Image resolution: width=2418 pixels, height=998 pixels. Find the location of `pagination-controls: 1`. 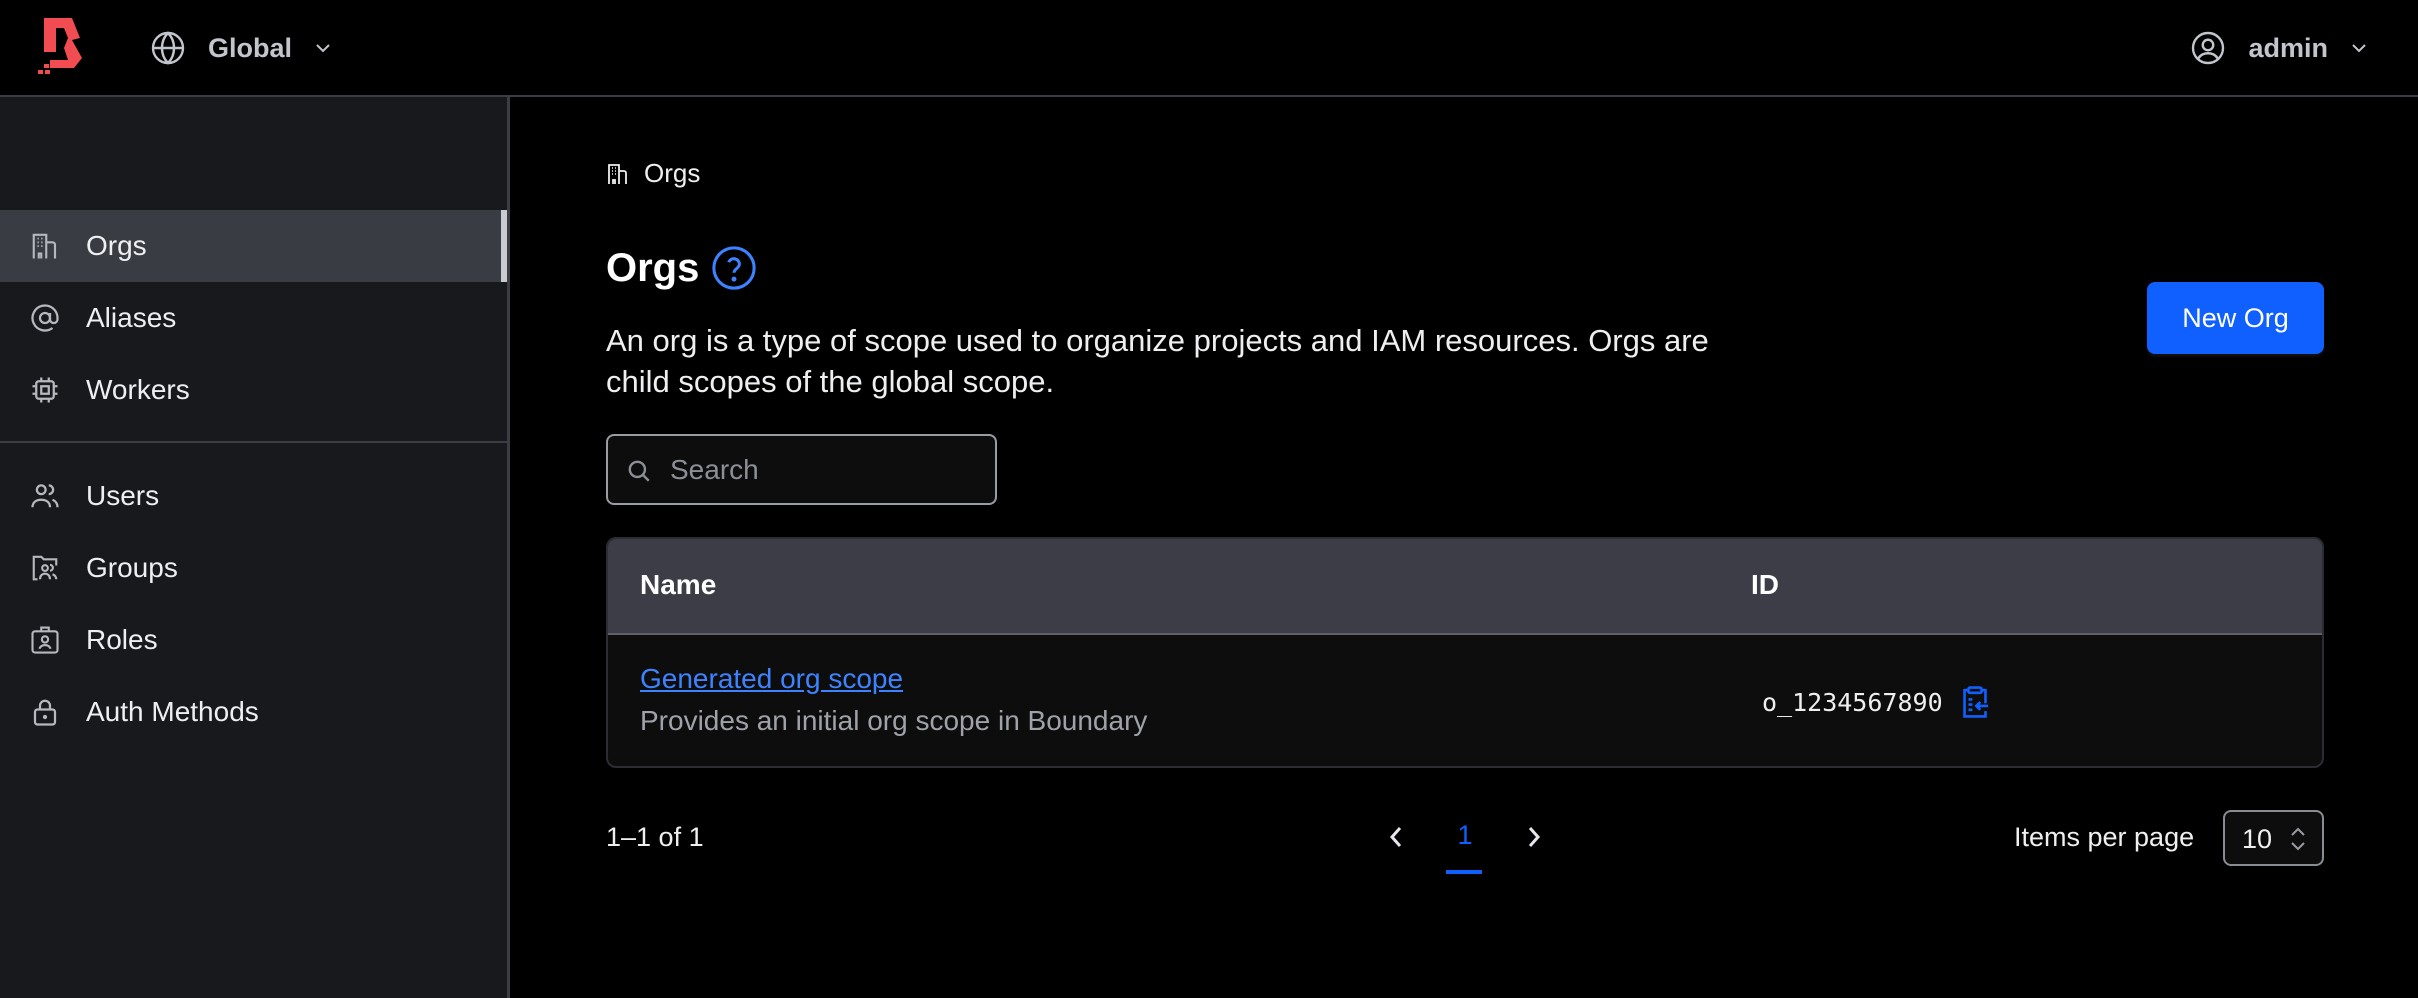

pagination-controls: 1 is located at coordinates (1465, 845).